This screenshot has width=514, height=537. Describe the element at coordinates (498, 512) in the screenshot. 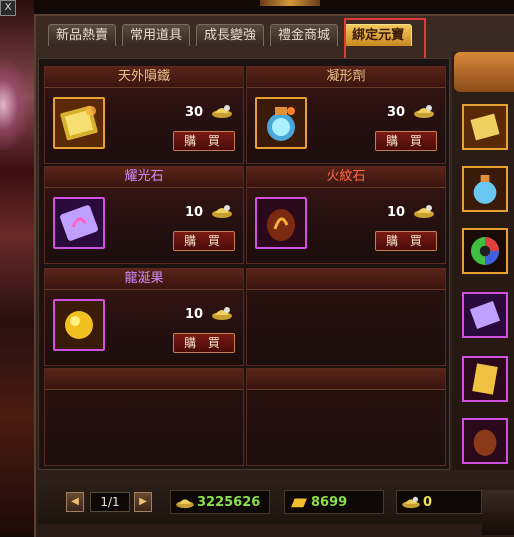

I see `corner-ornament` at that location.